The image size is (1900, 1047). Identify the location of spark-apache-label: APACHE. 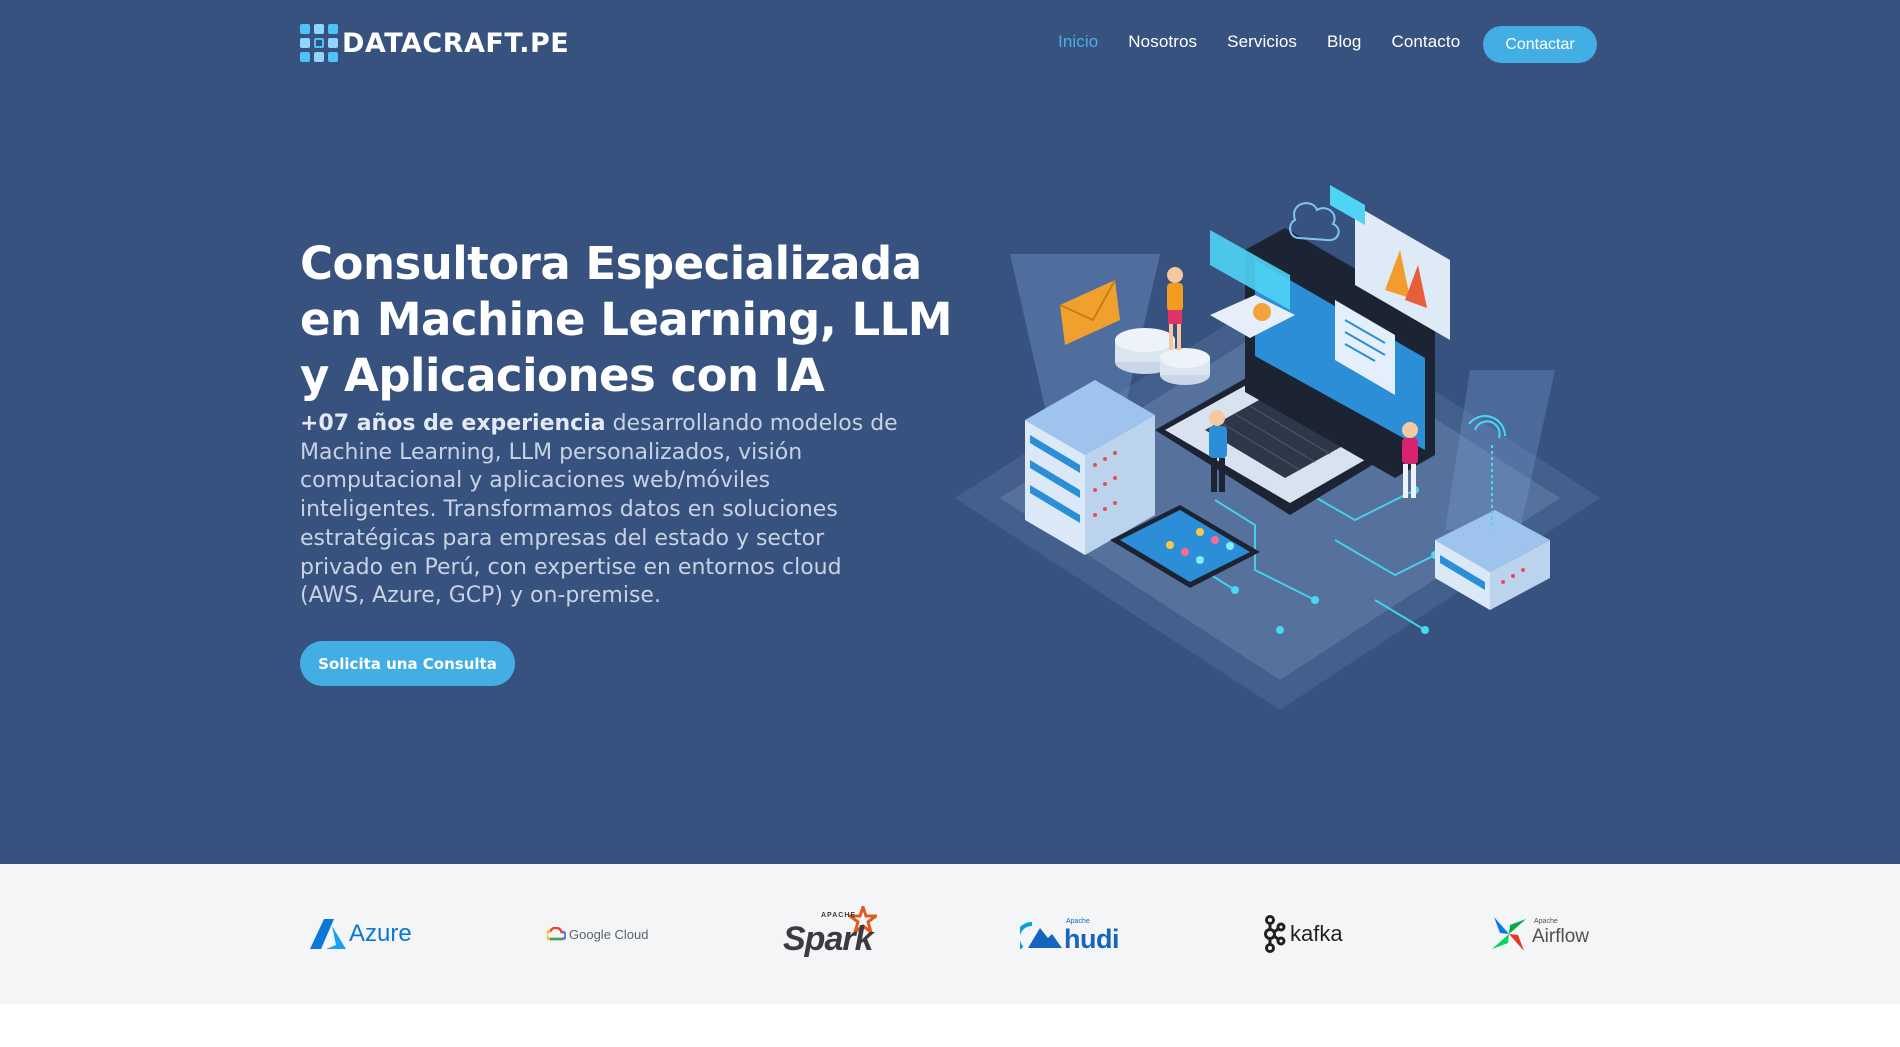
(839, 915).